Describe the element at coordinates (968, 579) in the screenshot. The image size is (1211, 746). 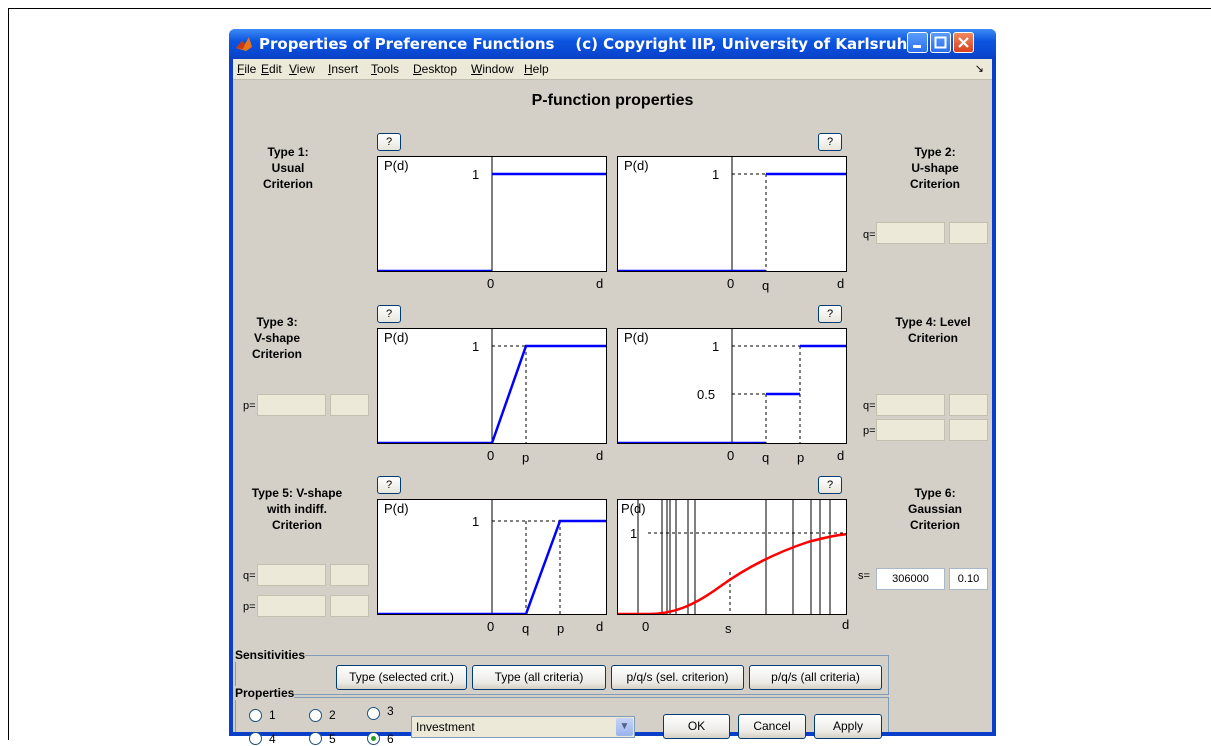
I see `type6-s-field-2: 0.10` at that location.